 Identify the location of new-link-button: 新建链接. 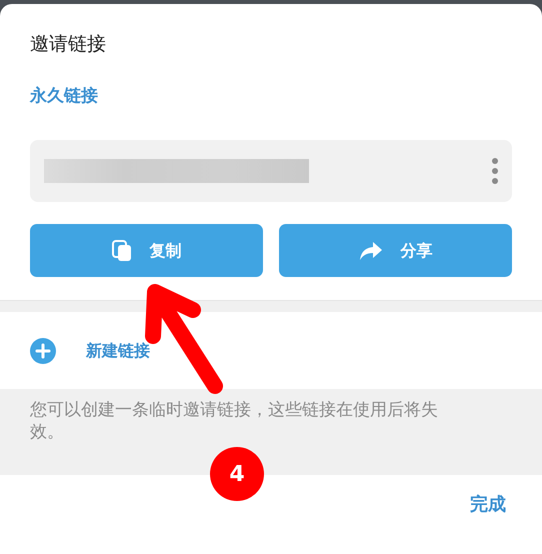
(118, 350).